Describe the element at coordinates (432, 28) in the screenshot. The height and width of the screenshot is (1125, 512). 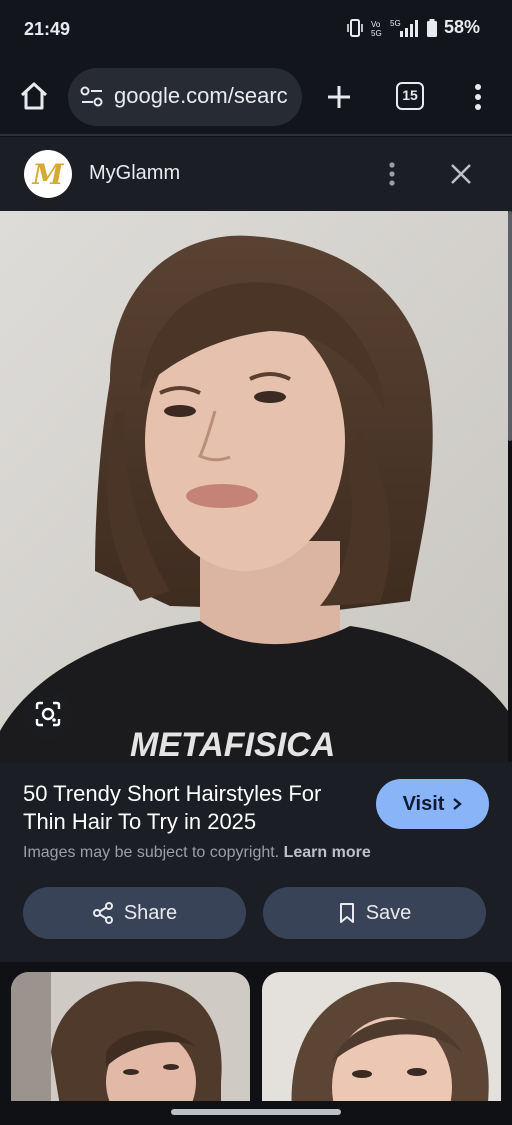
I see `battery-icon` at that location.